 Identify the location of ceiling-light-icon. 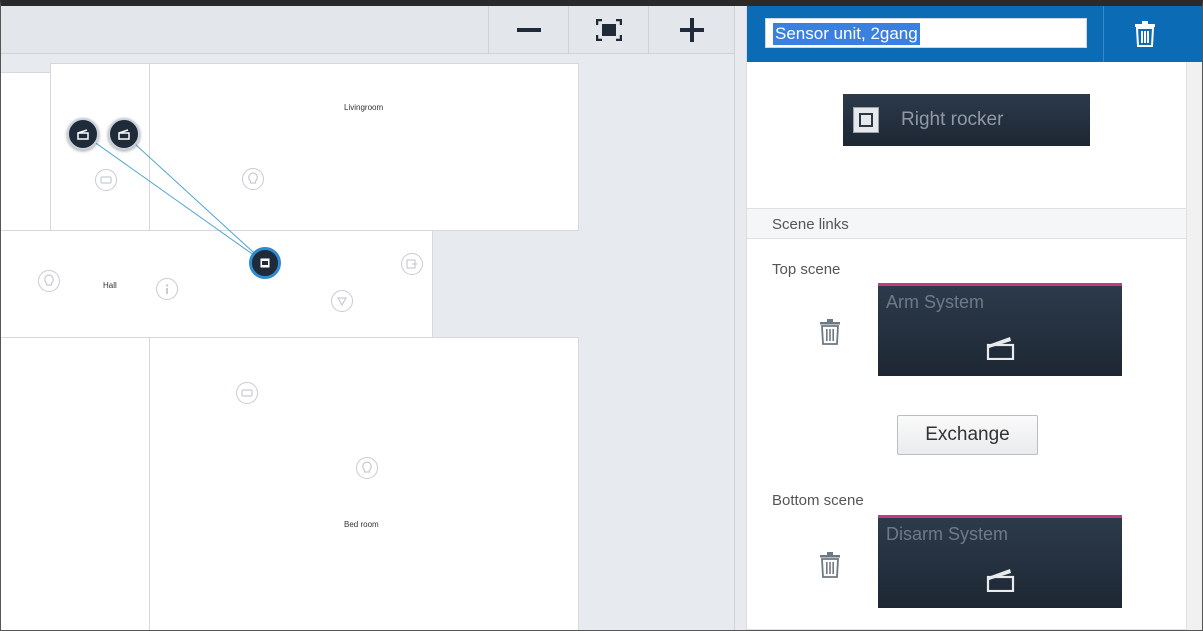
(342, 301).